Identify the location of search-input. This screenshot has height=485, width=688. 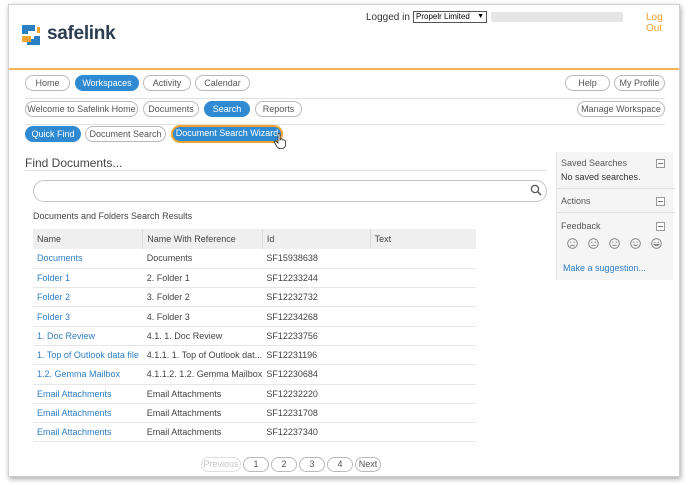
(290, 191).